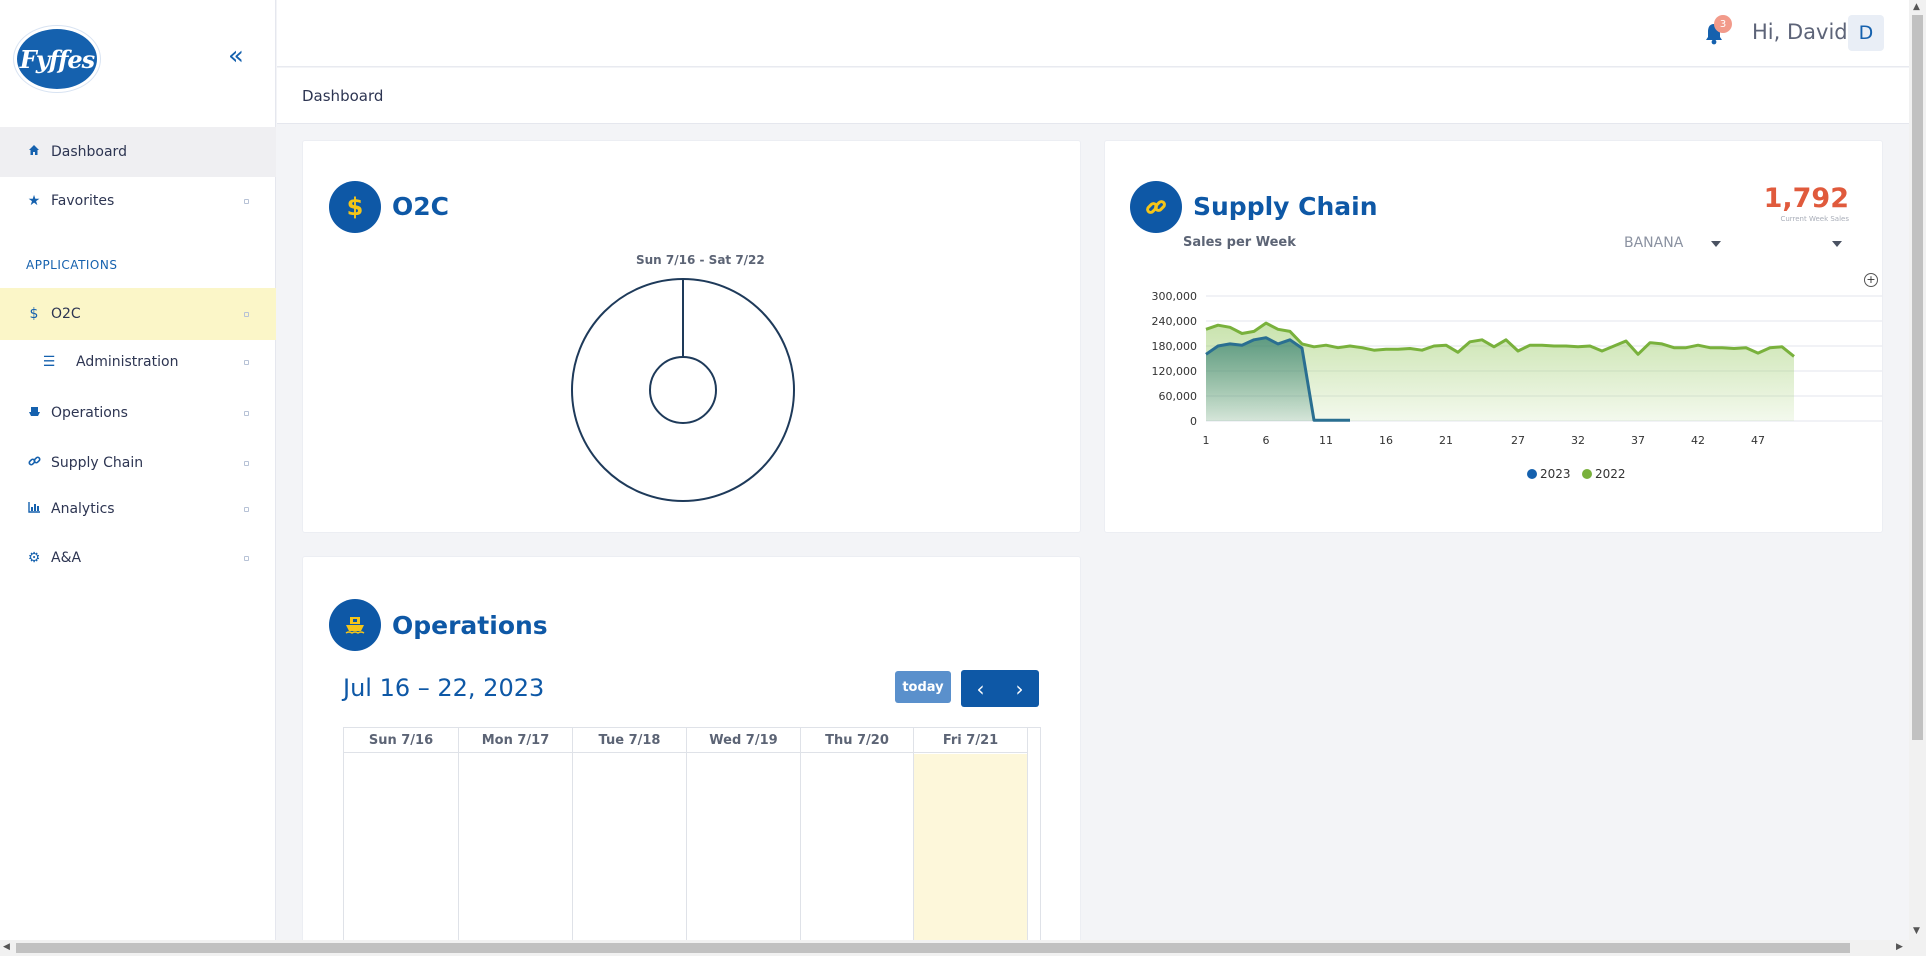  What do you see at coordinates (1175, 371) in the screenshot?
I see `y-tick-label: 120,000` at bounding box center [1175, 371].